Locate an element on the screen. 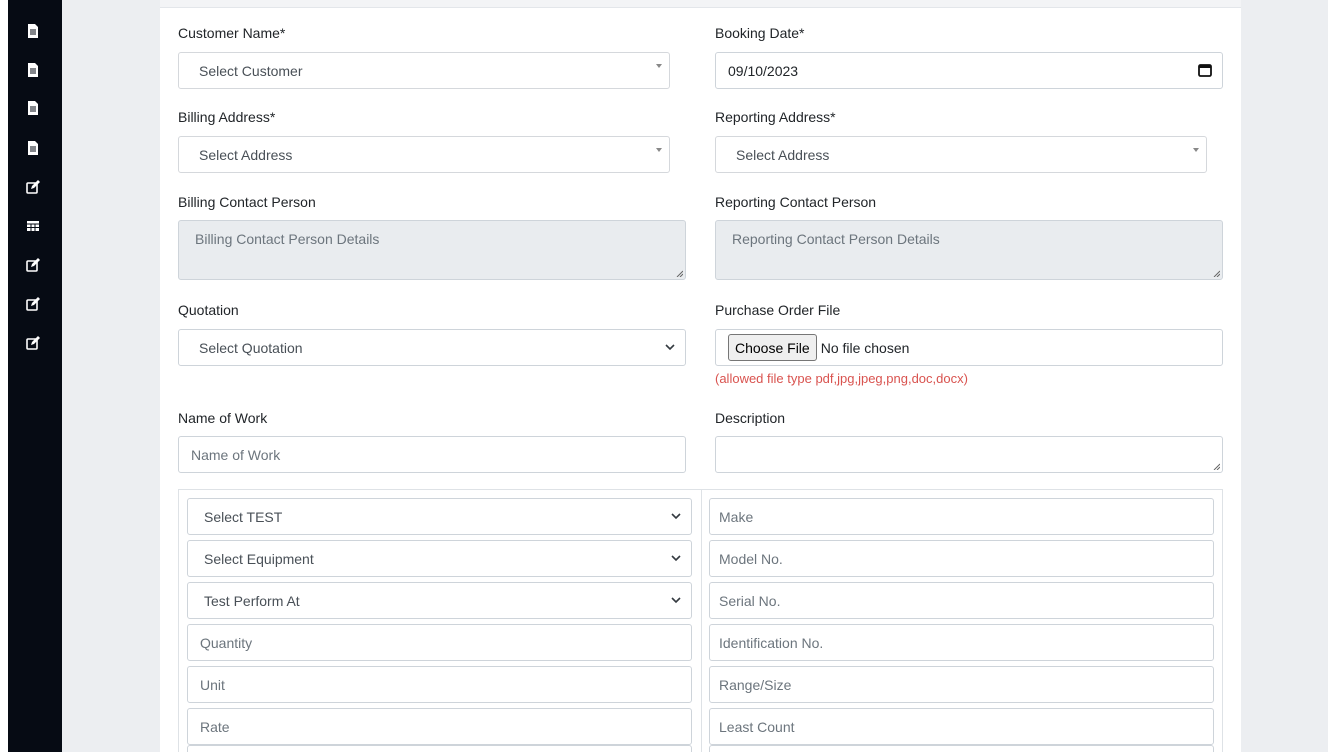 The height and width of the screenshot is (752, 1328). billing-address-label: Billing Address* is located at coordinates (227, 117).